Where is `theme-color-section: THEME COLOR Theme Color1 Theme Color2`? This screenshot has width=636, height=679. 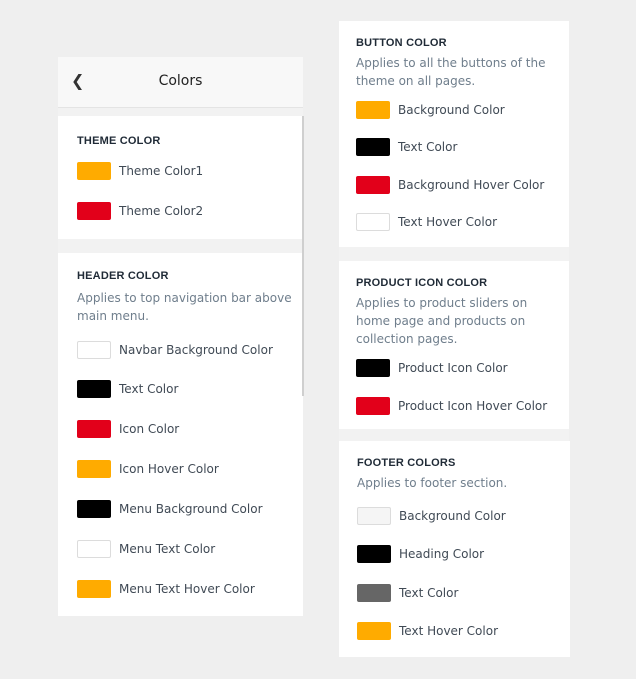 theme-color-section: THEME COLOR Theme Color1 Theme Color2 is located at coordinates (180, 177).